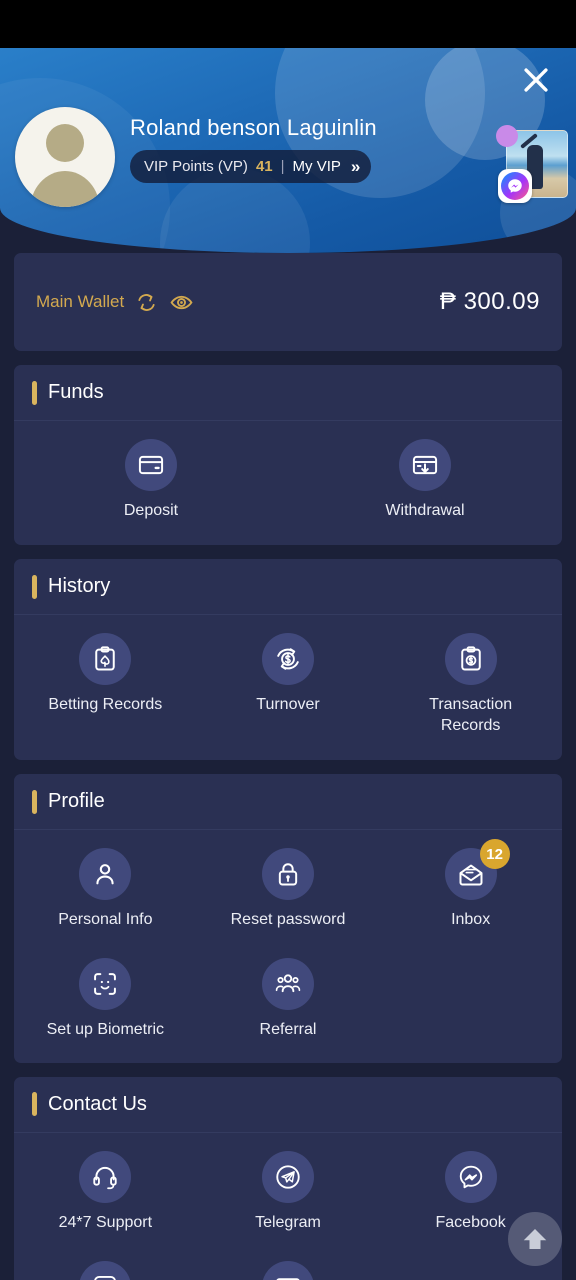  Describe the element at coordinates (105, 1030) in the screenshot. I see `tile-label: Set up Biometric` at that location.